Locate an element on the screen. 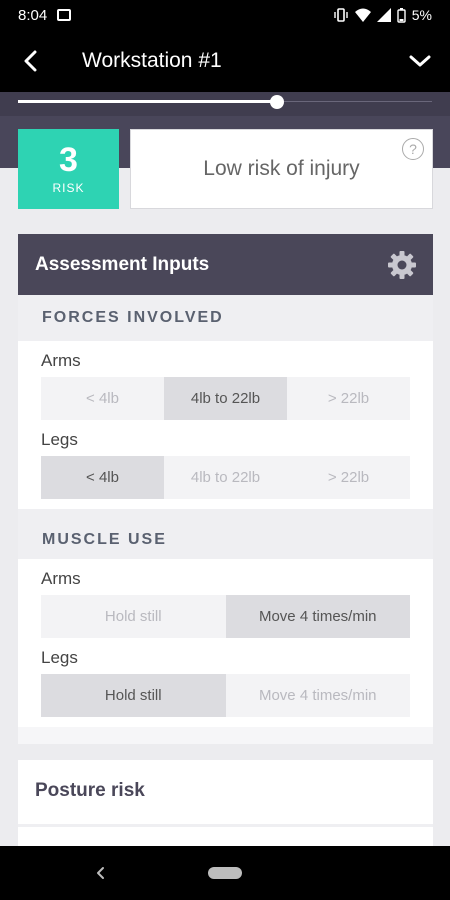  vibrate-icon is located at coordinates (341, 15).